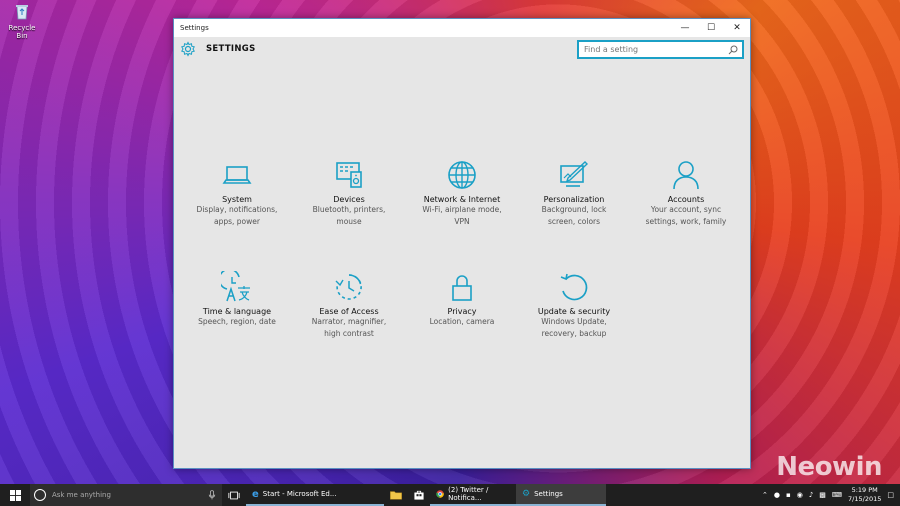 This screenshot has height=506, width=900. I want to click on wifi-icon: ◉, so click(800, 495).